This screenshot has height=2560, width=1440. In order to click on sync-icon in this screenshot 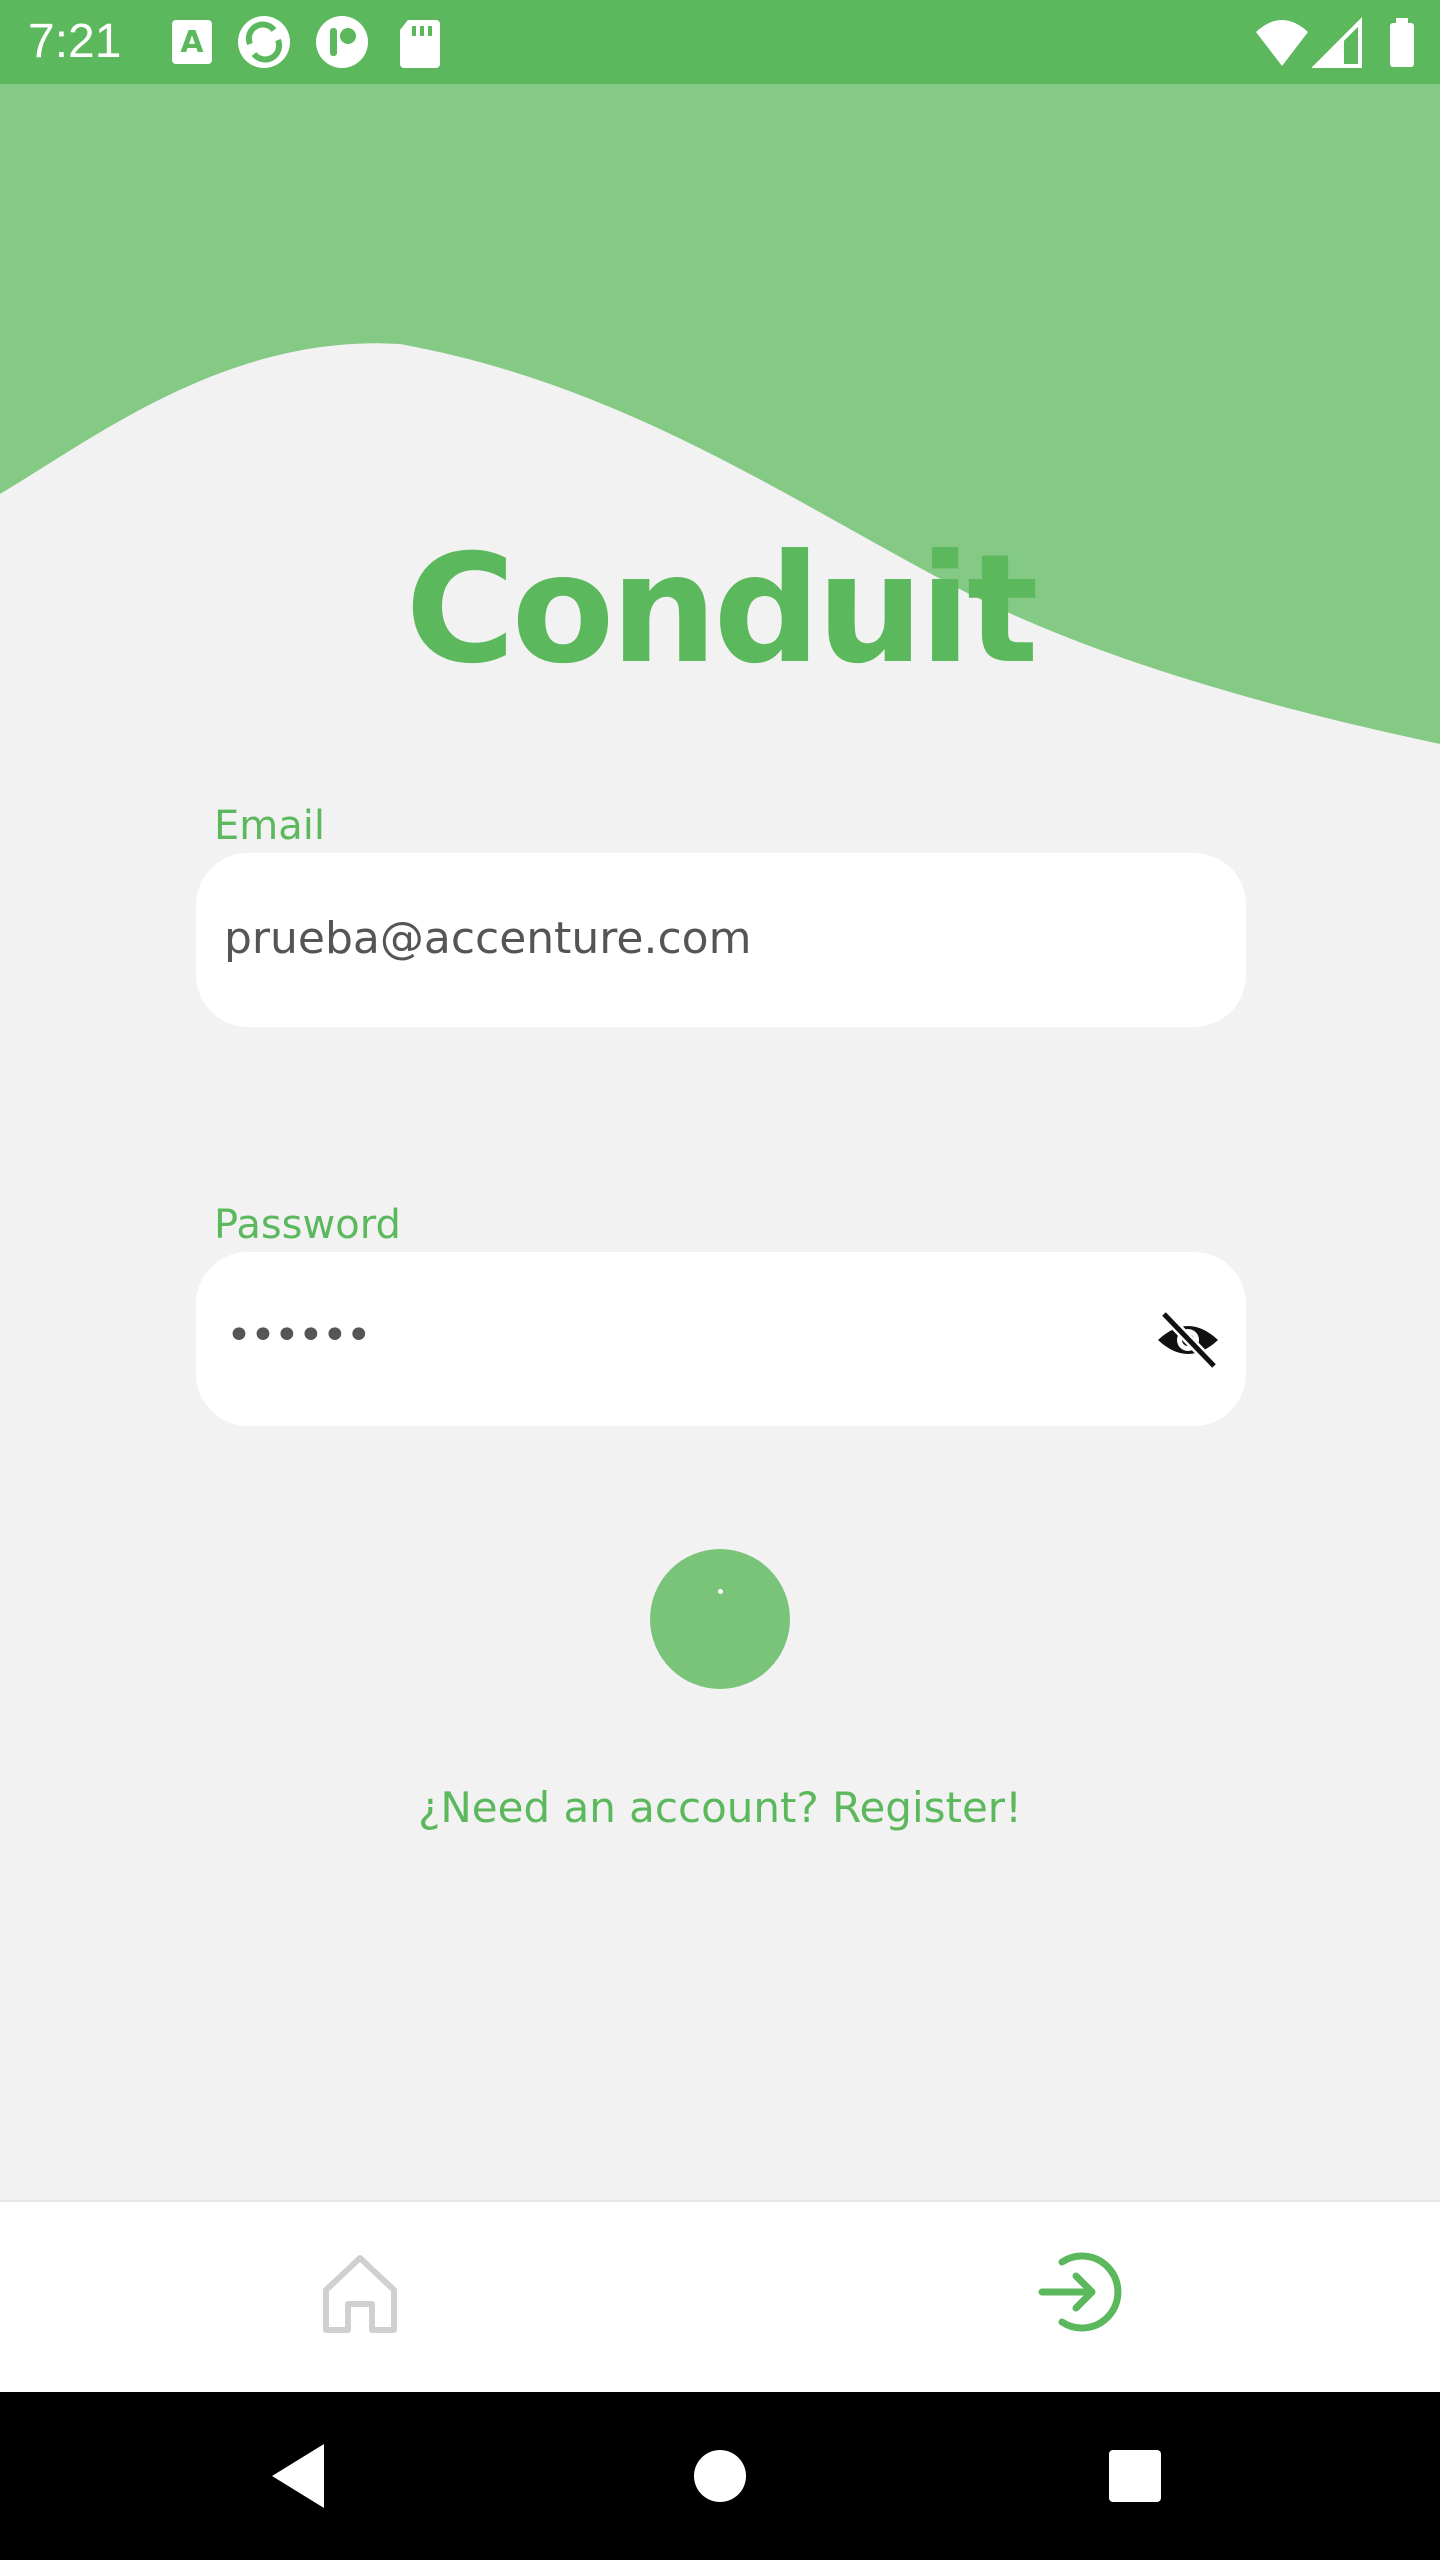, I will do `click(264, 42)`.